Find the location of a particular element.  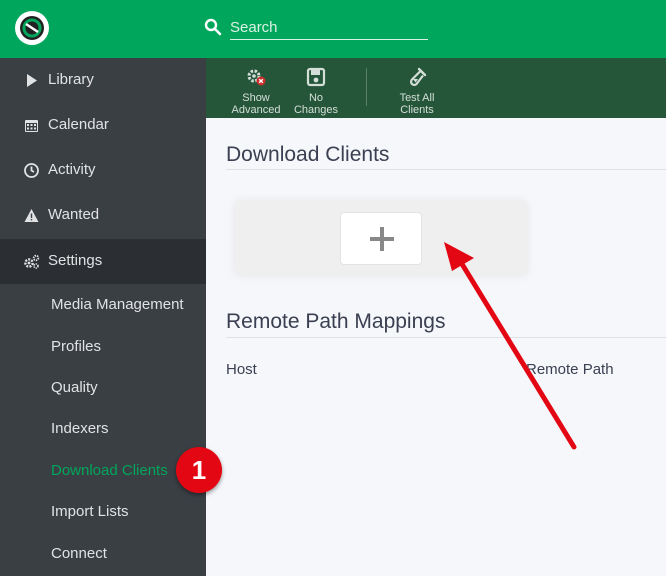

settings-item-label: Profiles is located at coordinates (76, 346).